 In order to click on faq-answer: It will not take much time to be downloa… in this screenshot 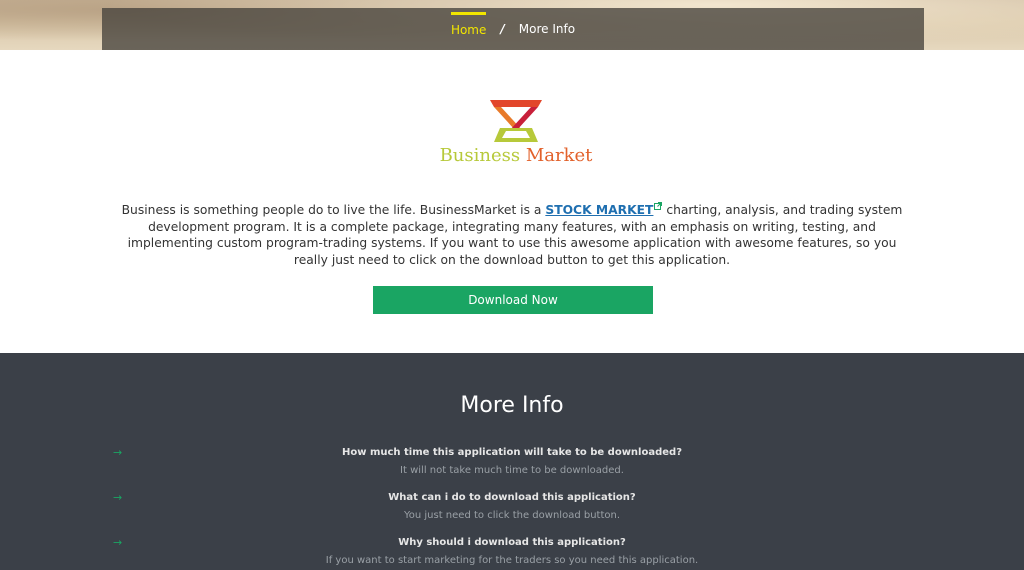, I will do `click(512, 470)`.